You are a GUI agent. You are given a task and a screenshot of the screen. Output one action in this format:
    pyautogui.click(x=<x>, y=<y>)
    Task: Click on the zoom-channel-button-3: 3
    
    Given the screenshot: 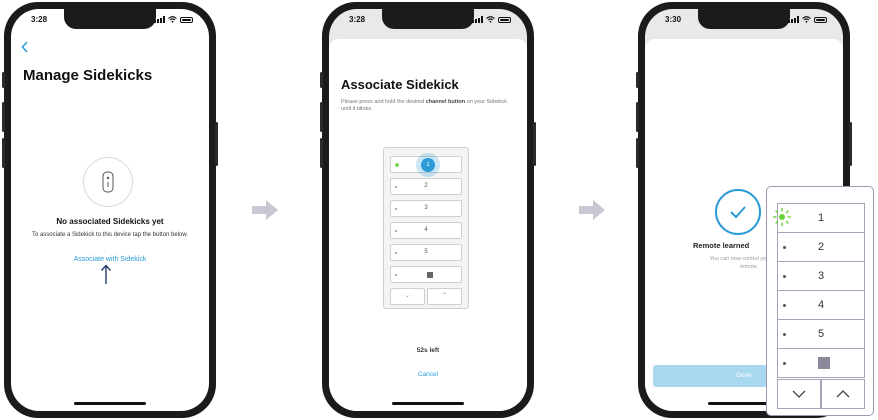 What is the action you would take?
    pyautogui.click(x=821, y=276)
    